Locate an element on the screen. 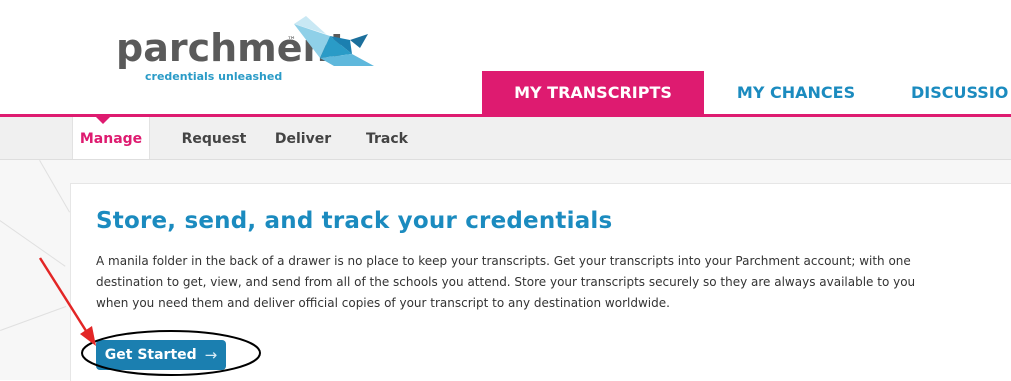 The image size is (1011, 381). subtab-manage: Manage is located at coordinates (111, 138).